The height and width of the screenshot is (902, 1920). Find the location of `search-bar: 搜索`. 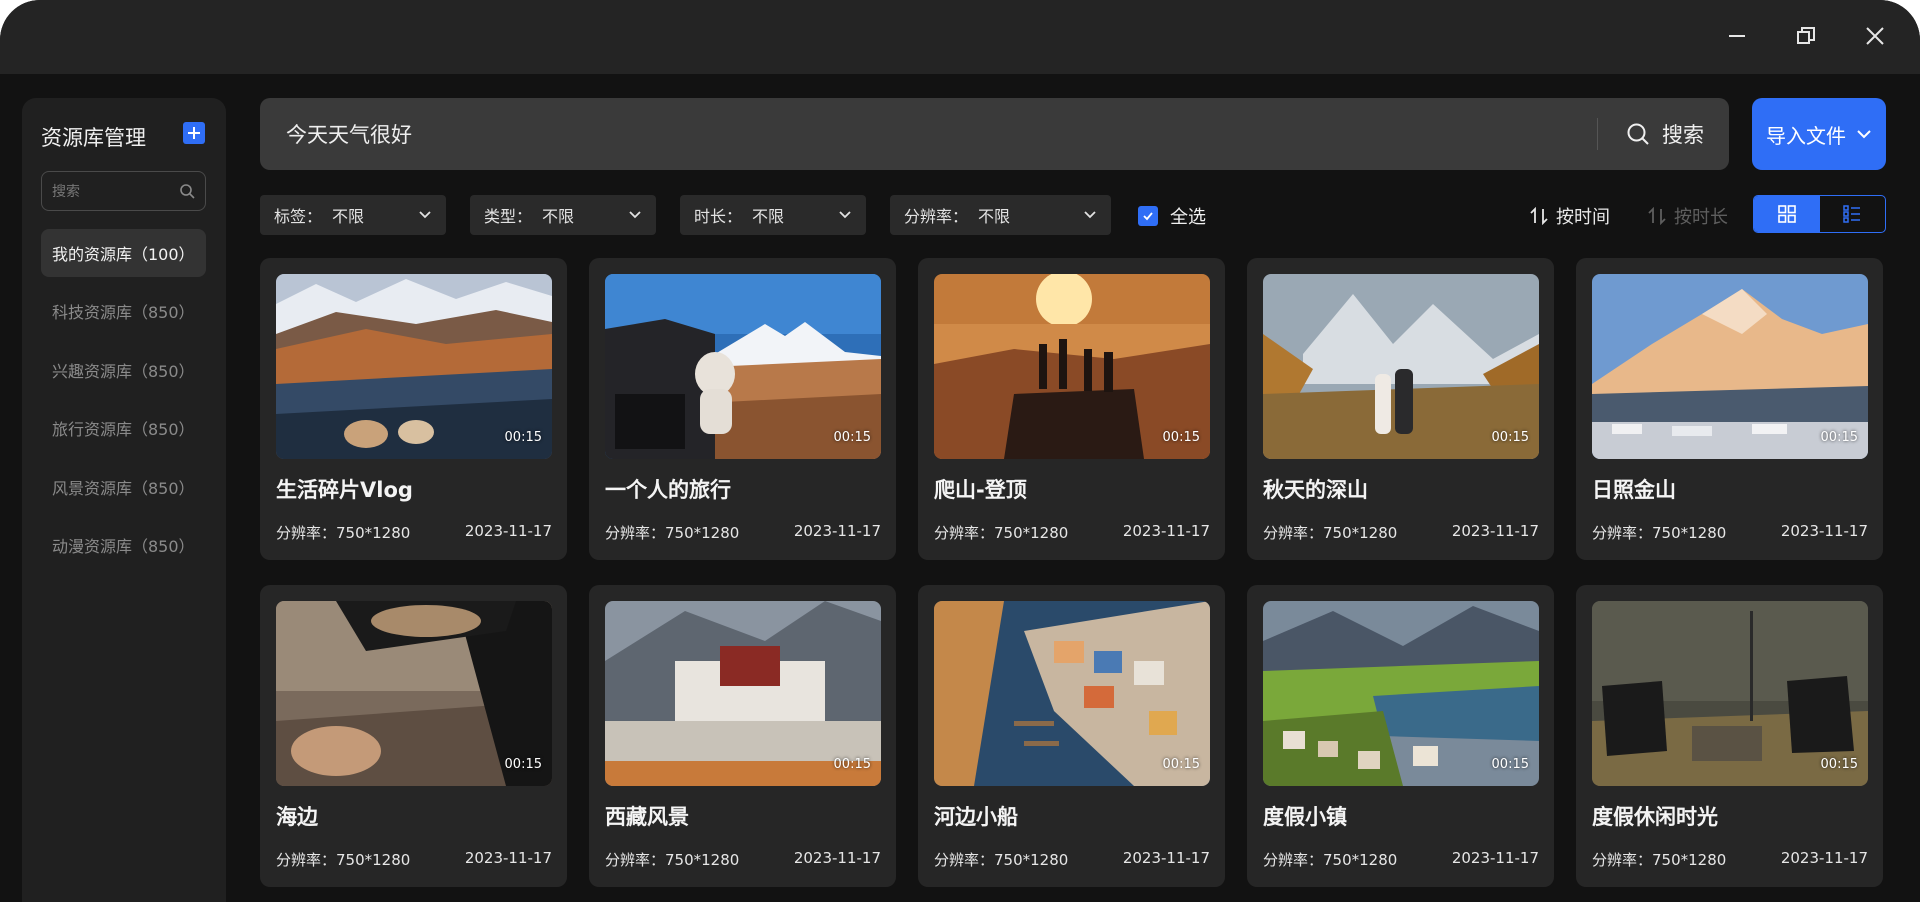

search-bar: 搜索 is located at coordinates (994, 134).